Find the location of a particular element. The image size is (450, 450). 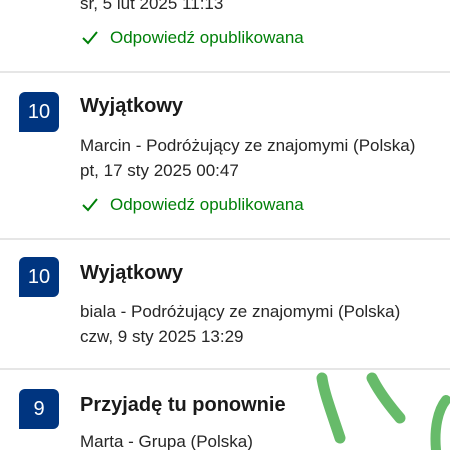

review-date: czw, 9 sty 2025 13:29 is located at coordinates (162, 336).